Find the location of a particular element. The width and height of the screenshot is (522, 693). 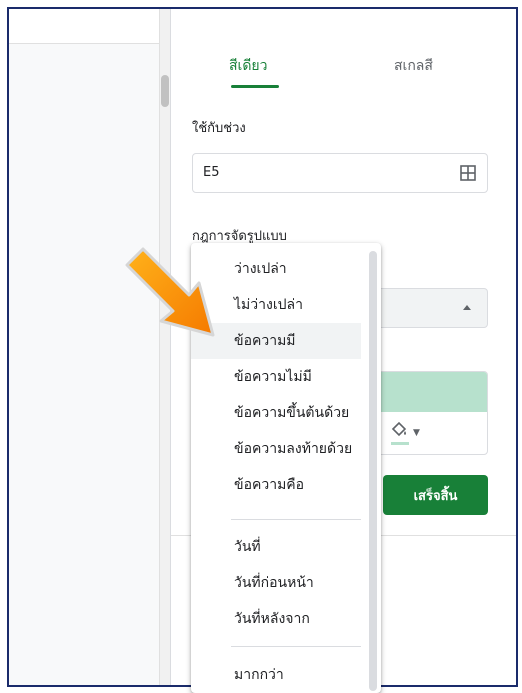

sheet-scroll-thumb is located at coordinates (165, 91).